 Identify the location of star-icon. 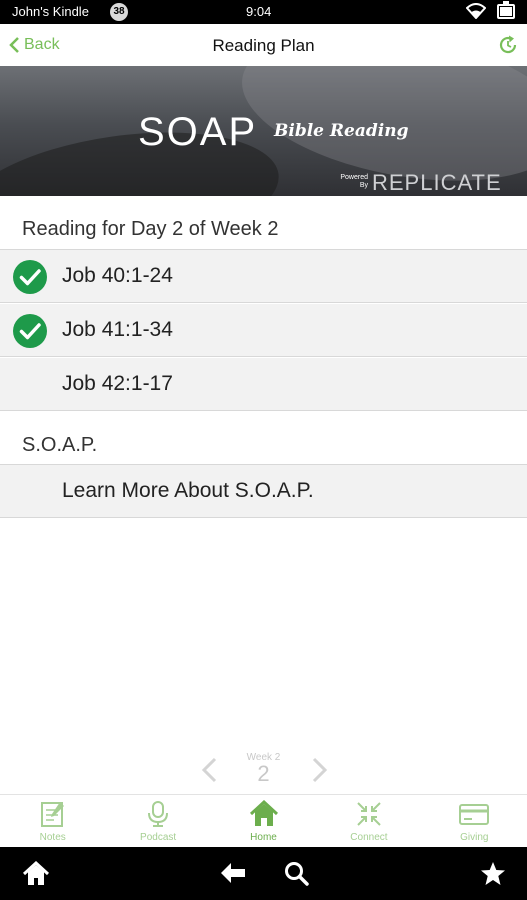
(493, 873).